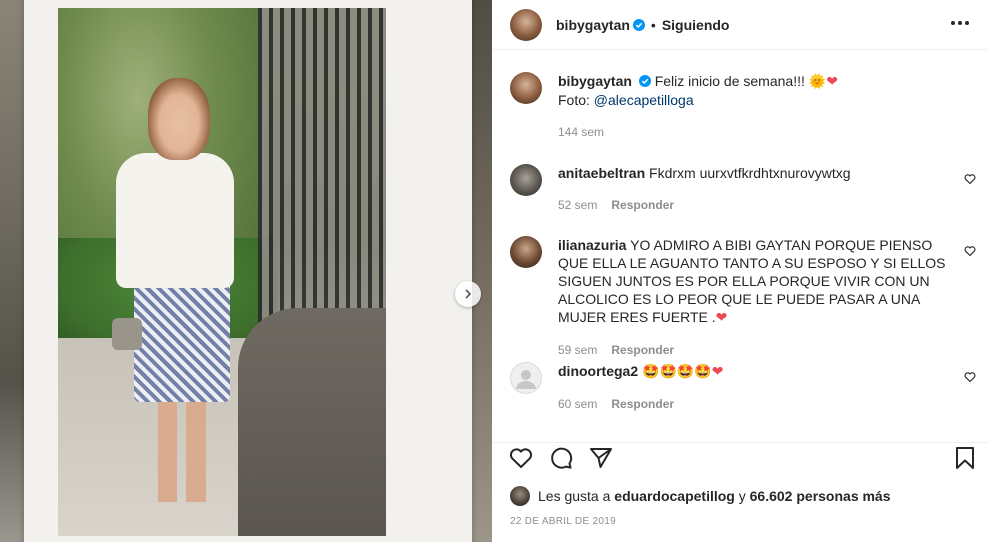 The width and height of the screenshot is (988, 542). Describe the element at coordinates (182, 340) in the screenshot. I see `patterned-skirt` at that location.